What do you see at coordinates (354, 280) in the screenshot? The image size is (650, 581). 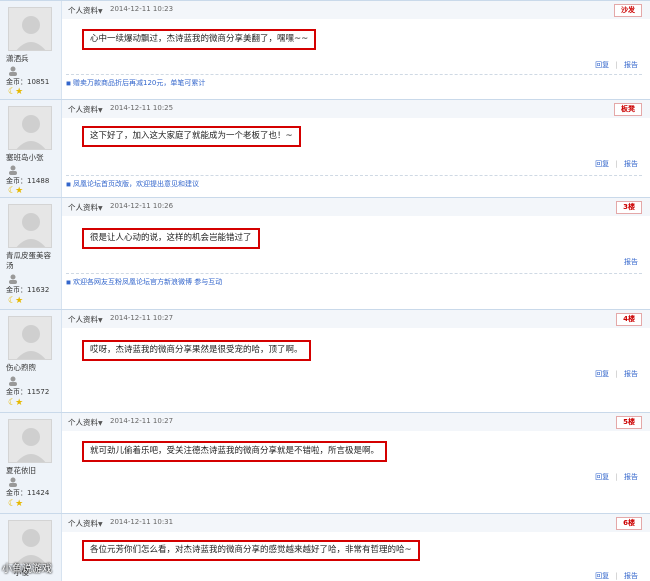 I see `signature: ◼ 欢迎各网友互粉凤凰论坛官方新浪微博 参与互动` at bounding box center [354, 280].